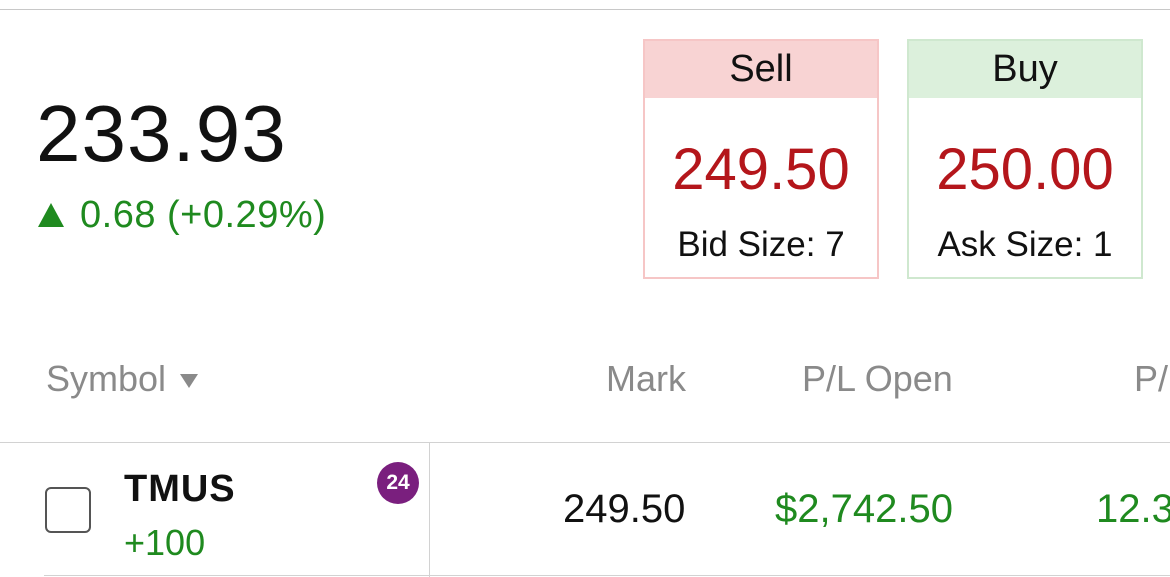  Describe the element at coordinates (585, 9) in the screenshot. I see `top-divider` at that location.